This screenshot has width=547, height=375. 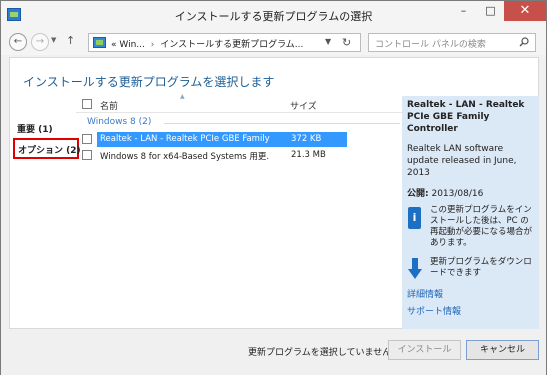 What do you see at coordinates (463, 11) in the screenshot?
I see `minimize-button: –` at bounding box center [463, 11].